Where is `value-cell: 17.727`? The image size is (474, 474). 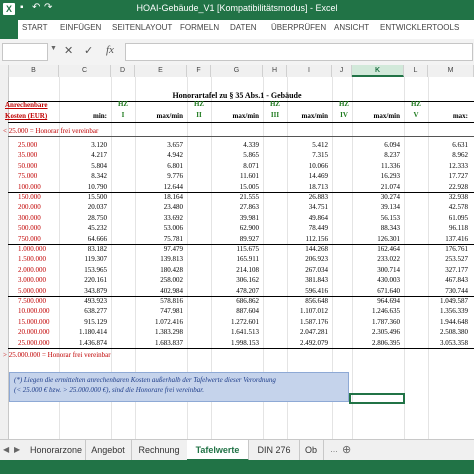 value-cell: 17.727 is located at coordinates (448, 176).